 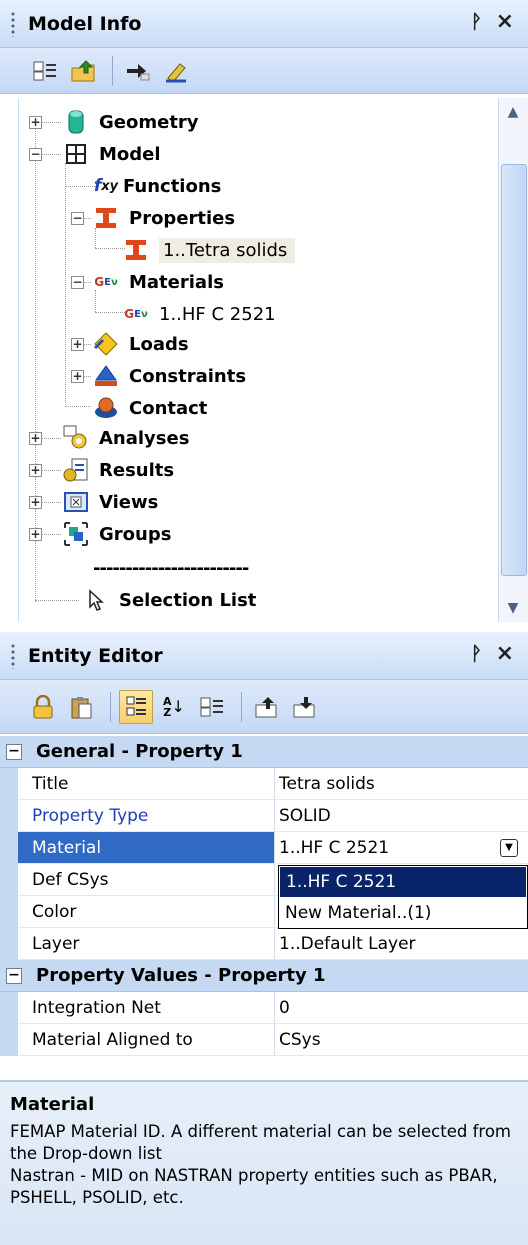 What do you see at coordinates (35, 470) in the screenshot?
I see `expand-results: +` at bounding box center [35, 470].